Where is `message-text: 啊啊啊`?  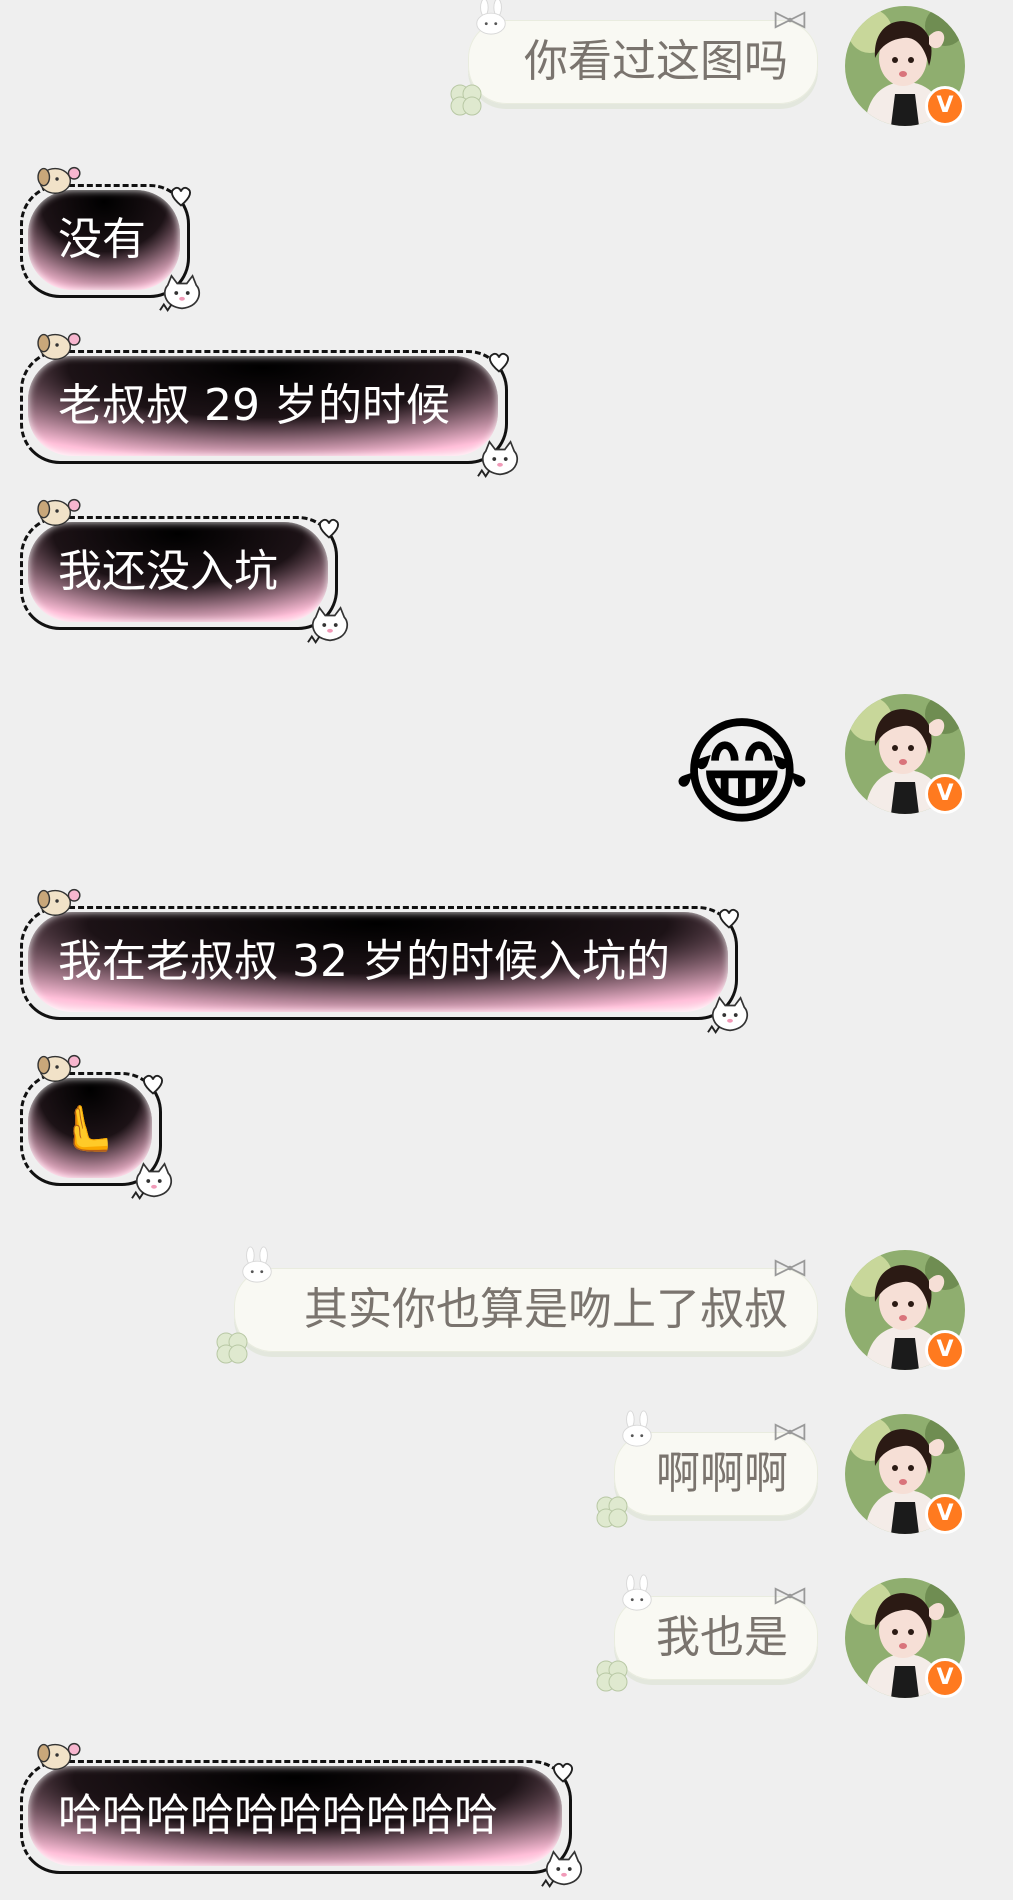 message-text: 啊啊啊 is located at coordinates (722, 1473).